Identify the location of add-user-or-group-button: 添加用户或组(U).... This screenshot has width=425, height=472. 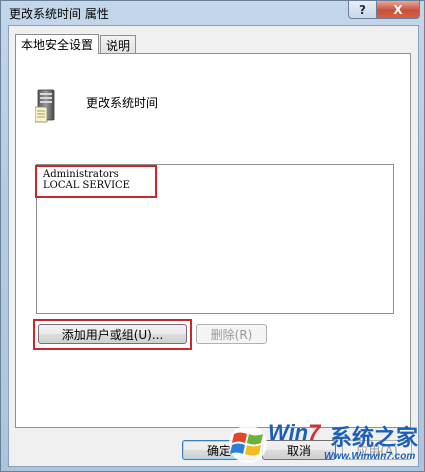
(112, 334).